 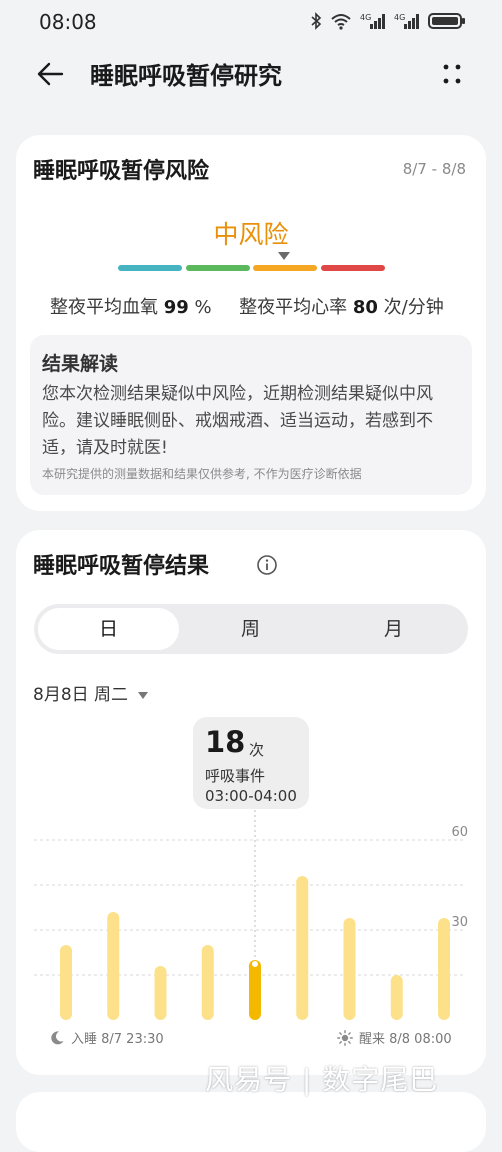 I want to click on tab-week: 周, so click(x=250, y=629).